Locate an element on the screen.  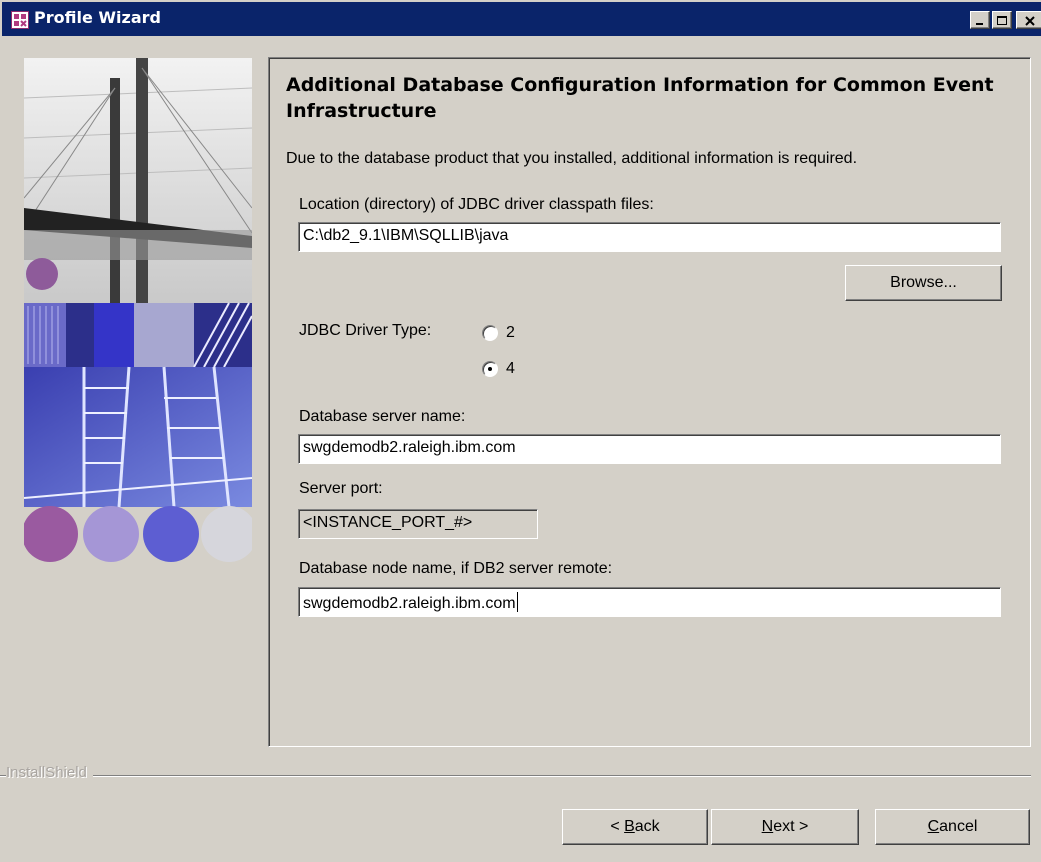
node-name-input: swgdemodb2.raleigh.ibm.com is located at coordinates (649, 602).